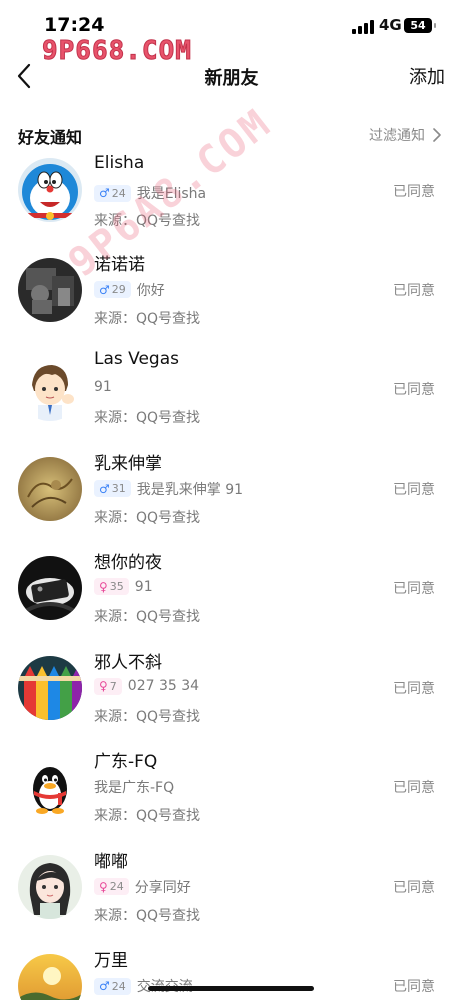  Describe the element at coordinates (190, 489) in the screenshot. I see `request-message: 我是乳来伸掌 91` at that location.